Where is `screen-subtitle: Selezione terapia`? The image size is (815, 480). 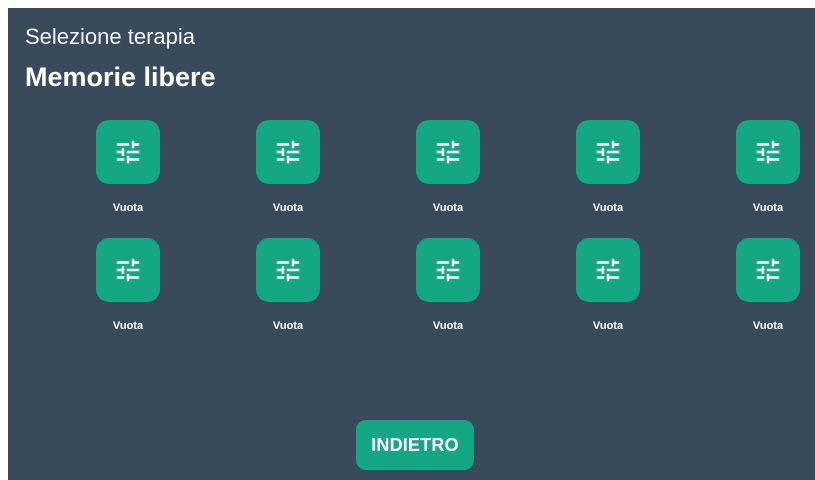 screen-subtitle: Selezione terapia is located at coordinates (110, 36).